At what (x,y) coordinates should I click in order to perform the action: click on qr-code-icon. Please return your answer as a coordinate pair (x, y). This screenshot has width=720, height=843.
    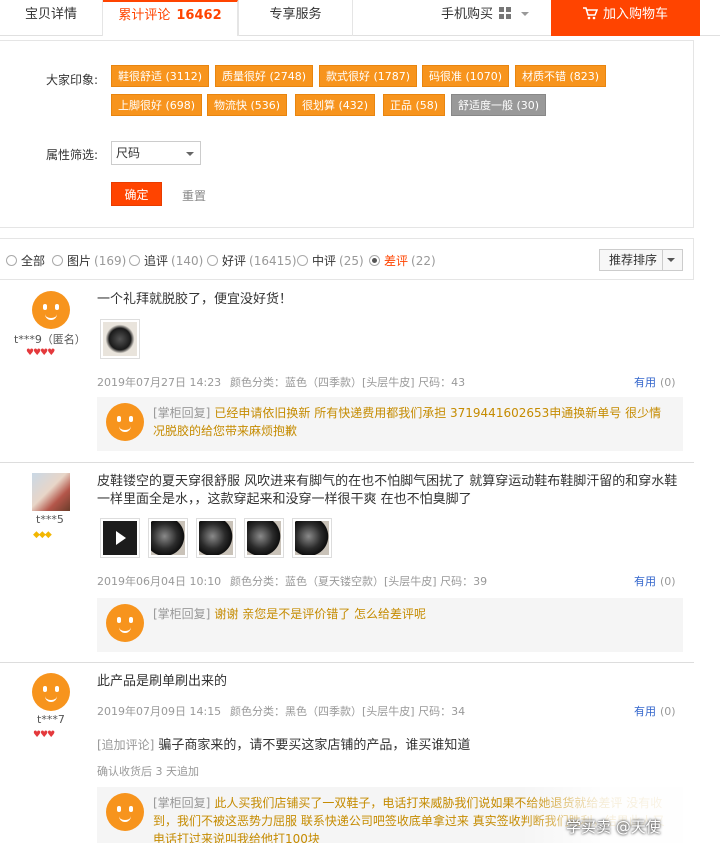
    Looking at the image, I should click on (505, 13).